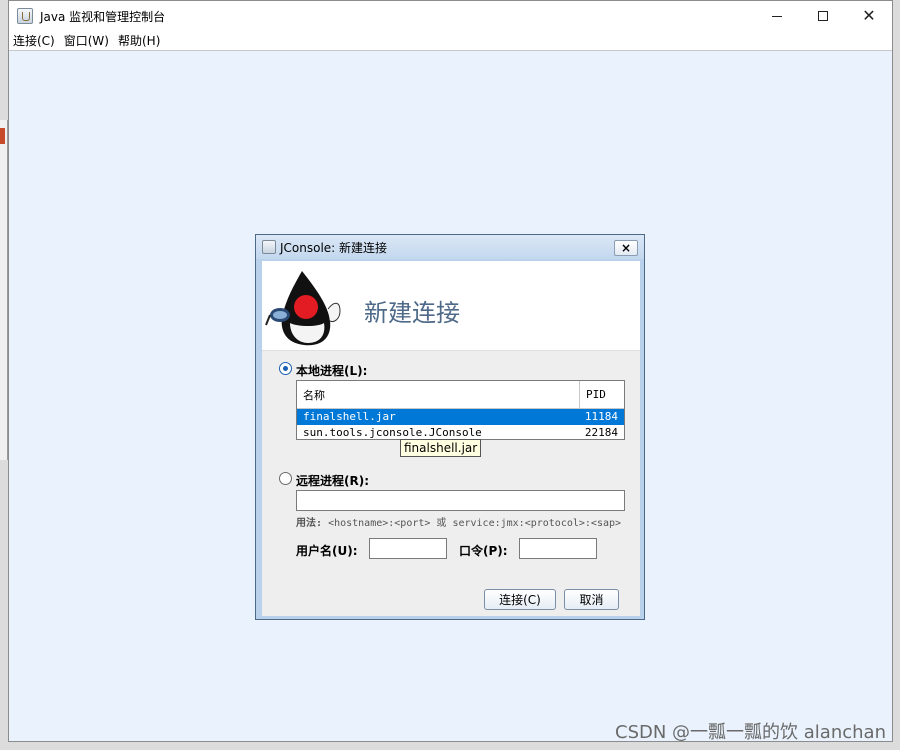  I want to click on menu-bar: 连接(C) 窗口(W) 帮助(H), so click(450, 41).